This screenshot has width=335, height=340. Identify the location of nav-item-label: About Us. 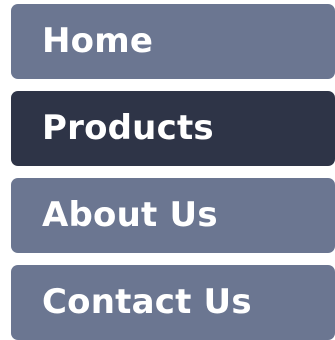
(130, 214).